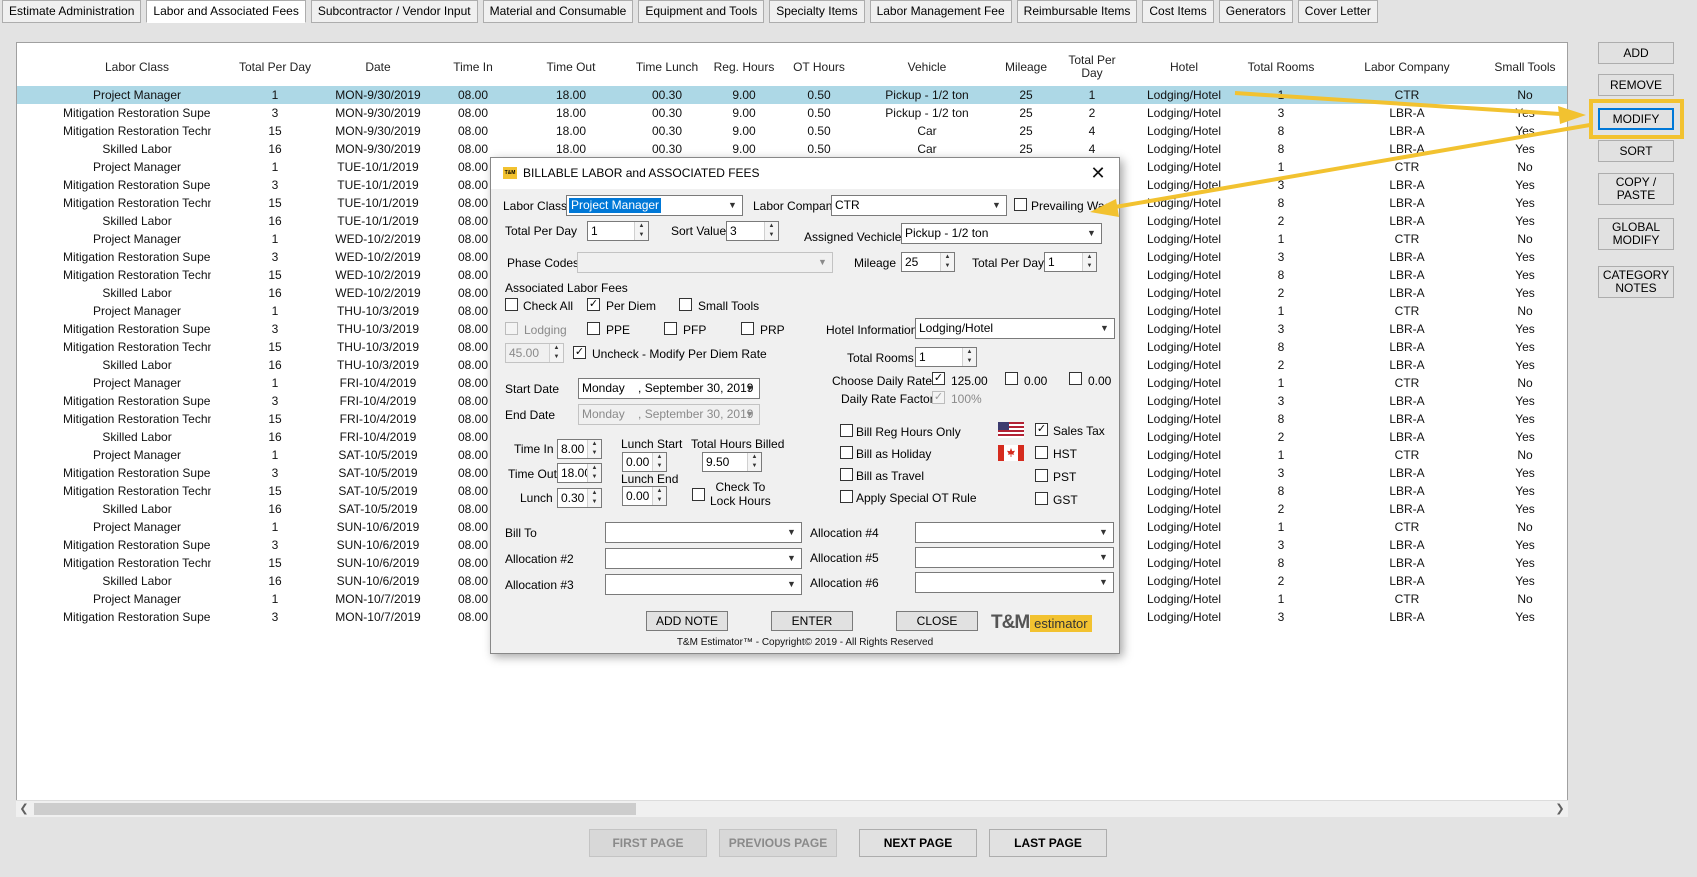 The height and width of the screenshot is (877, 1697). Describe the element at coordinates (1048, 843) in the screenshot. I see `last-page-button: LAST PAGE` at that location.